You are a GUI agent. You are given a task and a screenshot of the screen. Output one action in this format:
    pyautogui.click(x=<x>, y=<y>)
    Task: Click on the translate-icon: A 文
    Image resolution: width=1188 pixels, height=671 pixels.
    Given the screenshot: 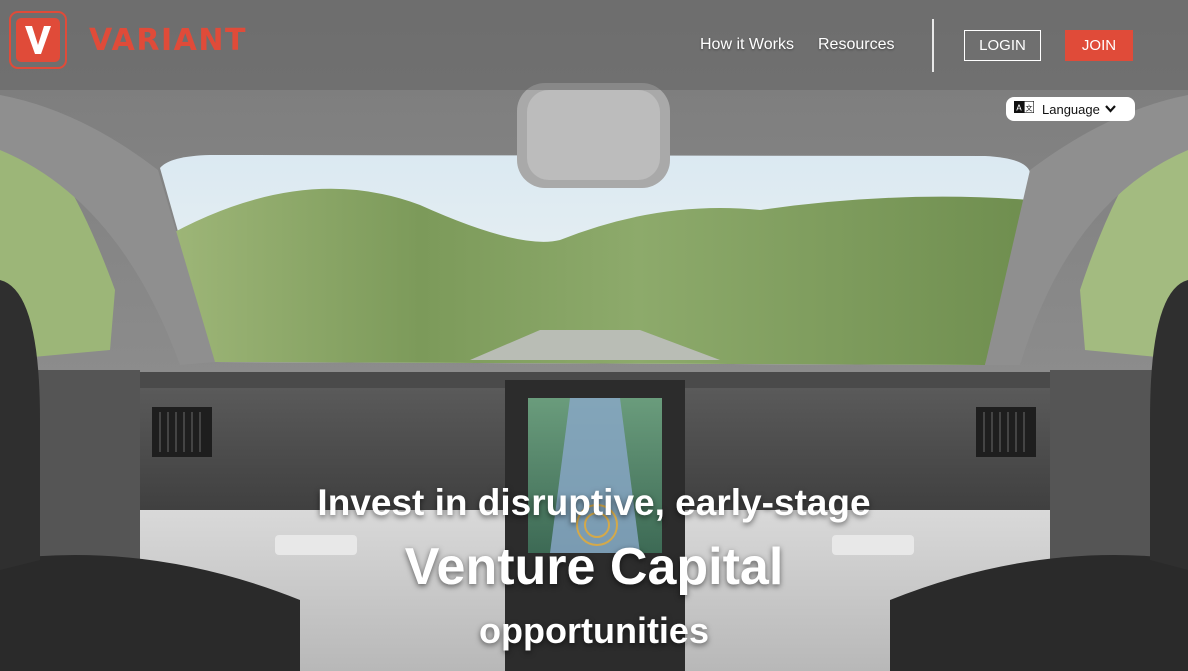 What is the action you would take?
    pyautogui.click(x=1024, y=109)
    